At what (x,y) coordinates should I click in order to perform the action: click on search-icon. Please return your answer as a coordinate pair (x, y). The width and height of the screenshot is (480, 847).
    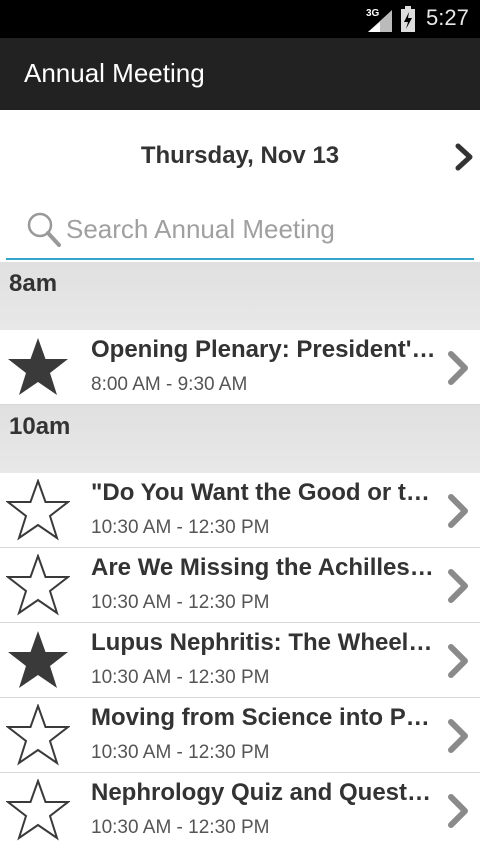
    Looking at the image, I should click on (44, 229).